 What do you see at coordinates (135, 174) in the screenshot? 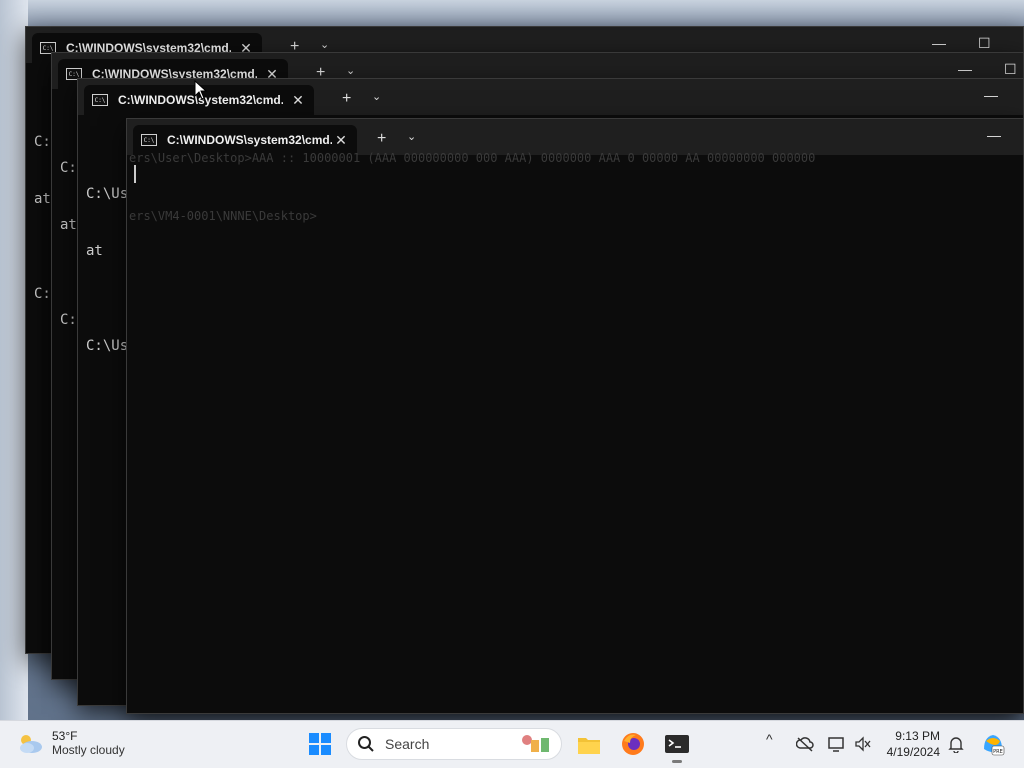
I see `text-cursor` at bounding box center [135, 174].